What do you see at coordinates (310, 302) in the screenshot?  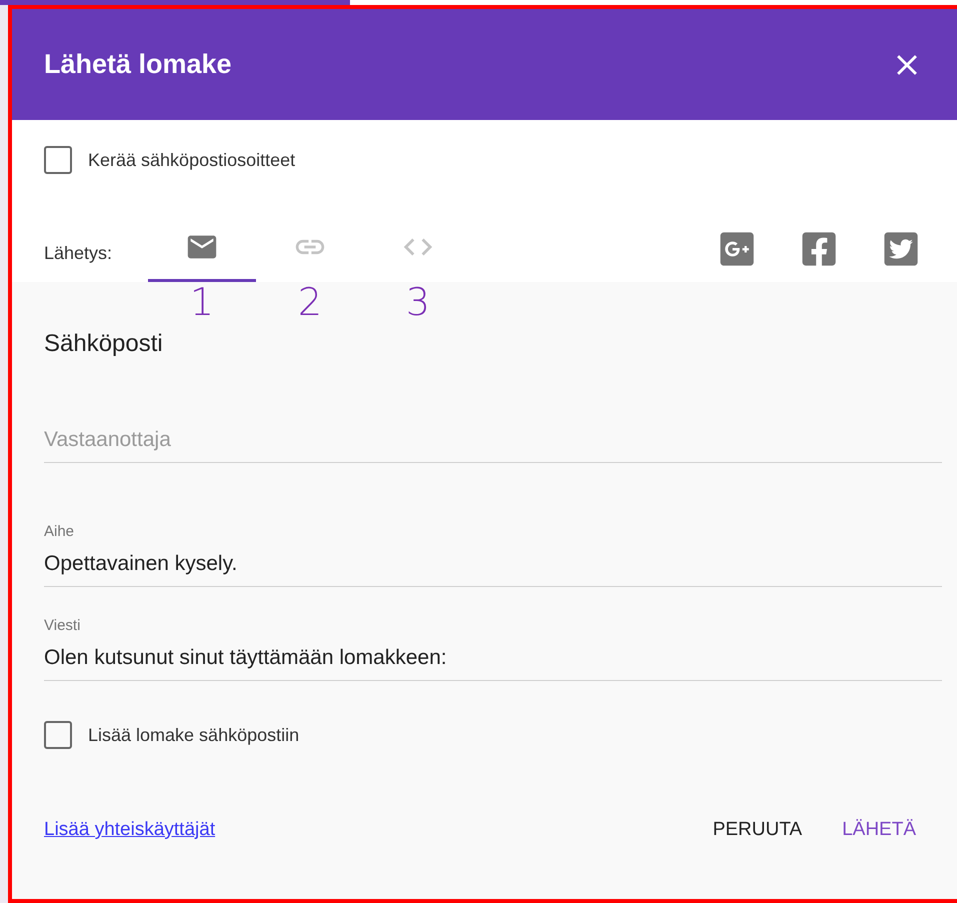 I see `annotation-number: 2` at bounding box center [310, 302].